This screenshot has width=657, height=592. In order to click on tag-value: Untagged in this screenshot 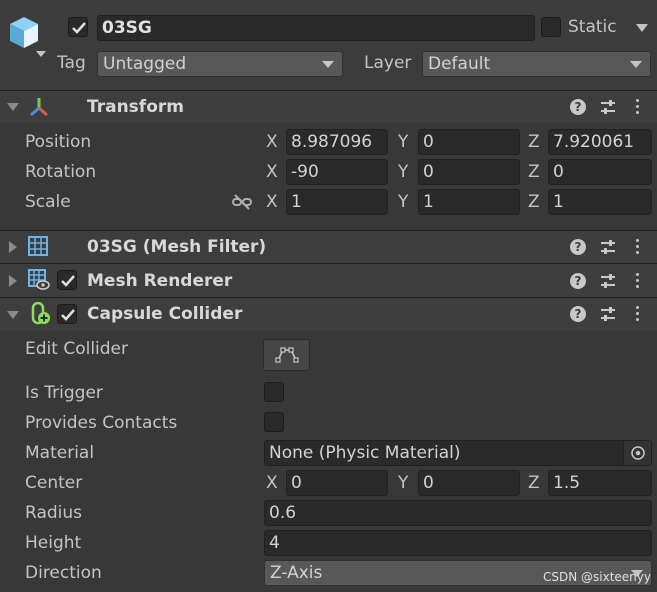, I will do `click(145, 64)`.